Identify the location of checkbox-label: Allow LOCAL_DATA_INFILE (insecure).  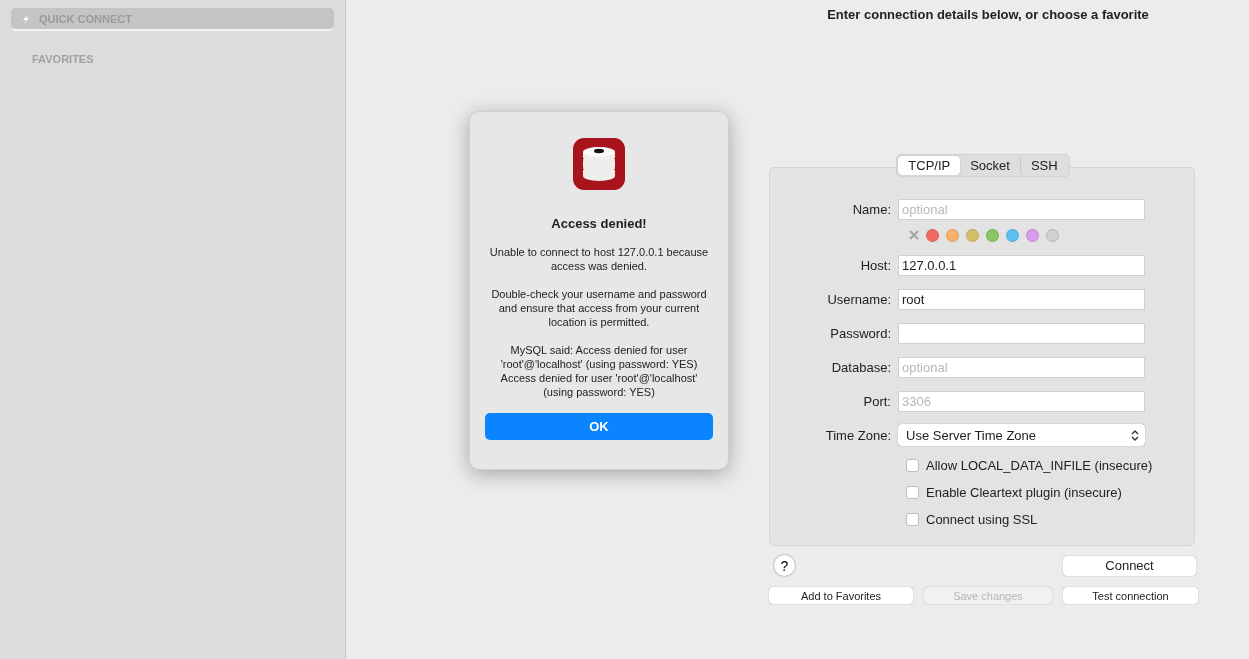
(1039, 465).